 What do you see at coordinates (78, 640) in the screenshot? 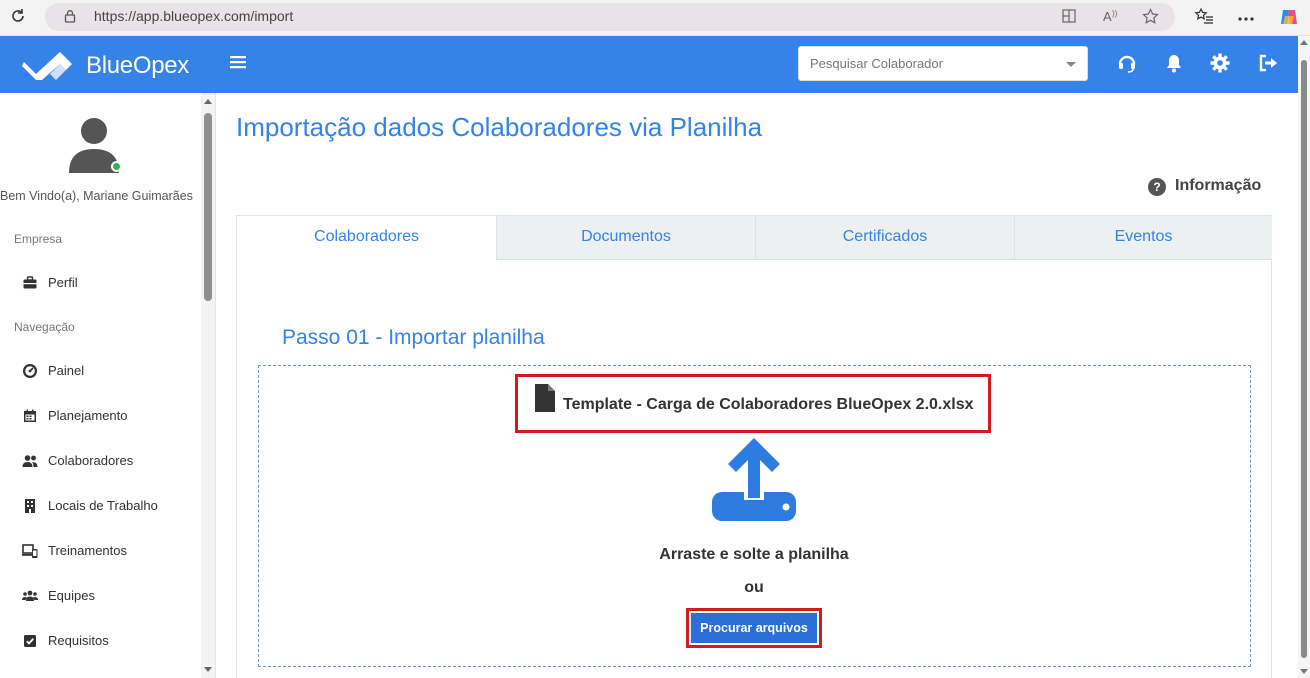
I see `sidebar-item-label: Requisitos` at bounding box center [78, 640].